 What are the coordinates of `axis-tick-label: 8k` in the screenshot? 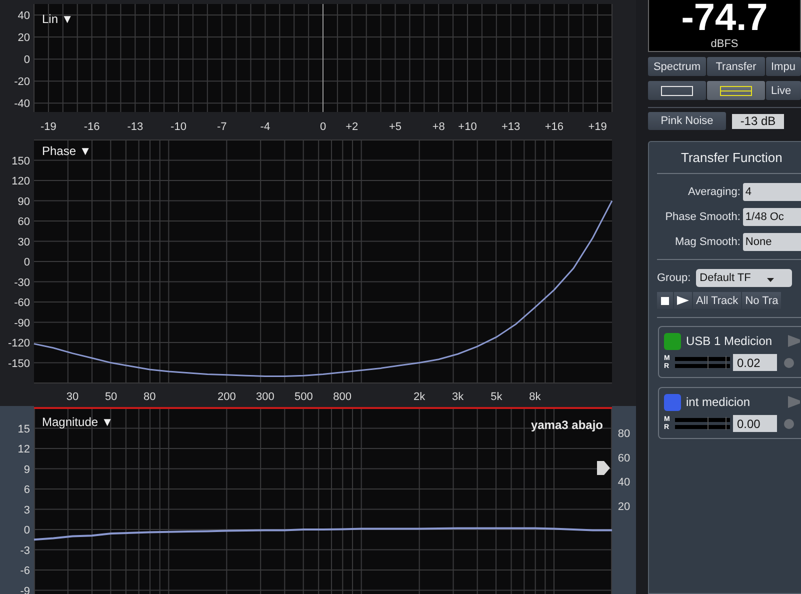 It's located at (535, 397).